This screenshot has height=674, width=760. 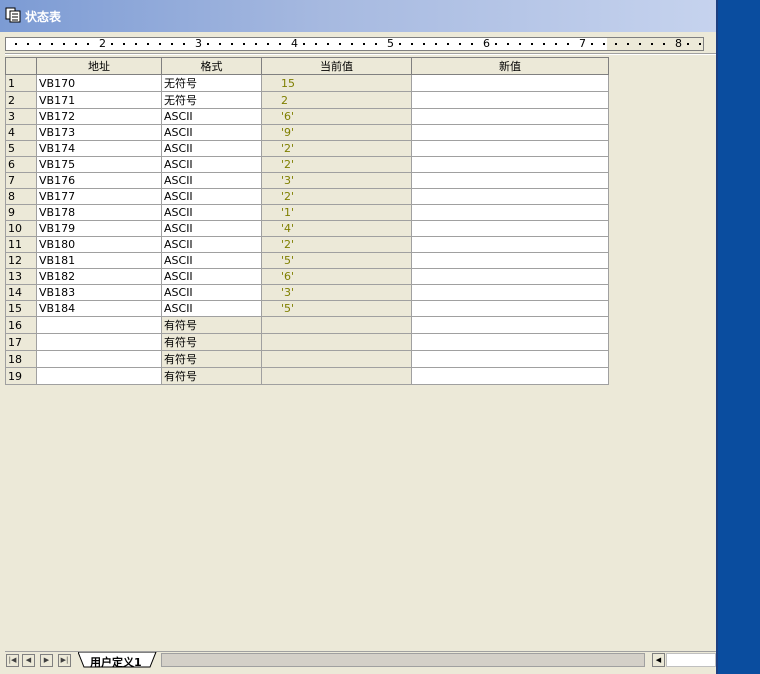 I want to click on status-table-icon, so click(x=13, y=15).